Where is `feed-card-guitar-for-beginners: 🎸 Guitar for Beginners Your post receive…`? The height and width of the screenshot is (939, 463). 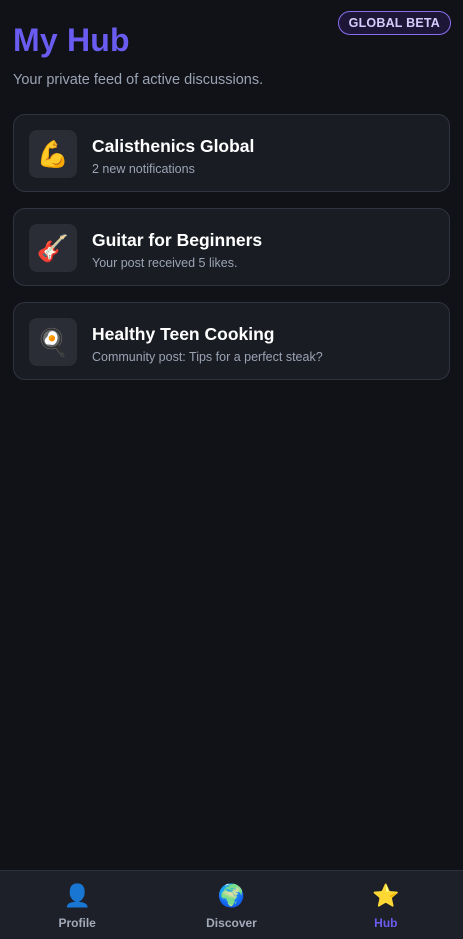
feed-card-guitar-for-beginners: 🎸 Guitar for Beginners Your post receive… is located at coordinates (231, 247).